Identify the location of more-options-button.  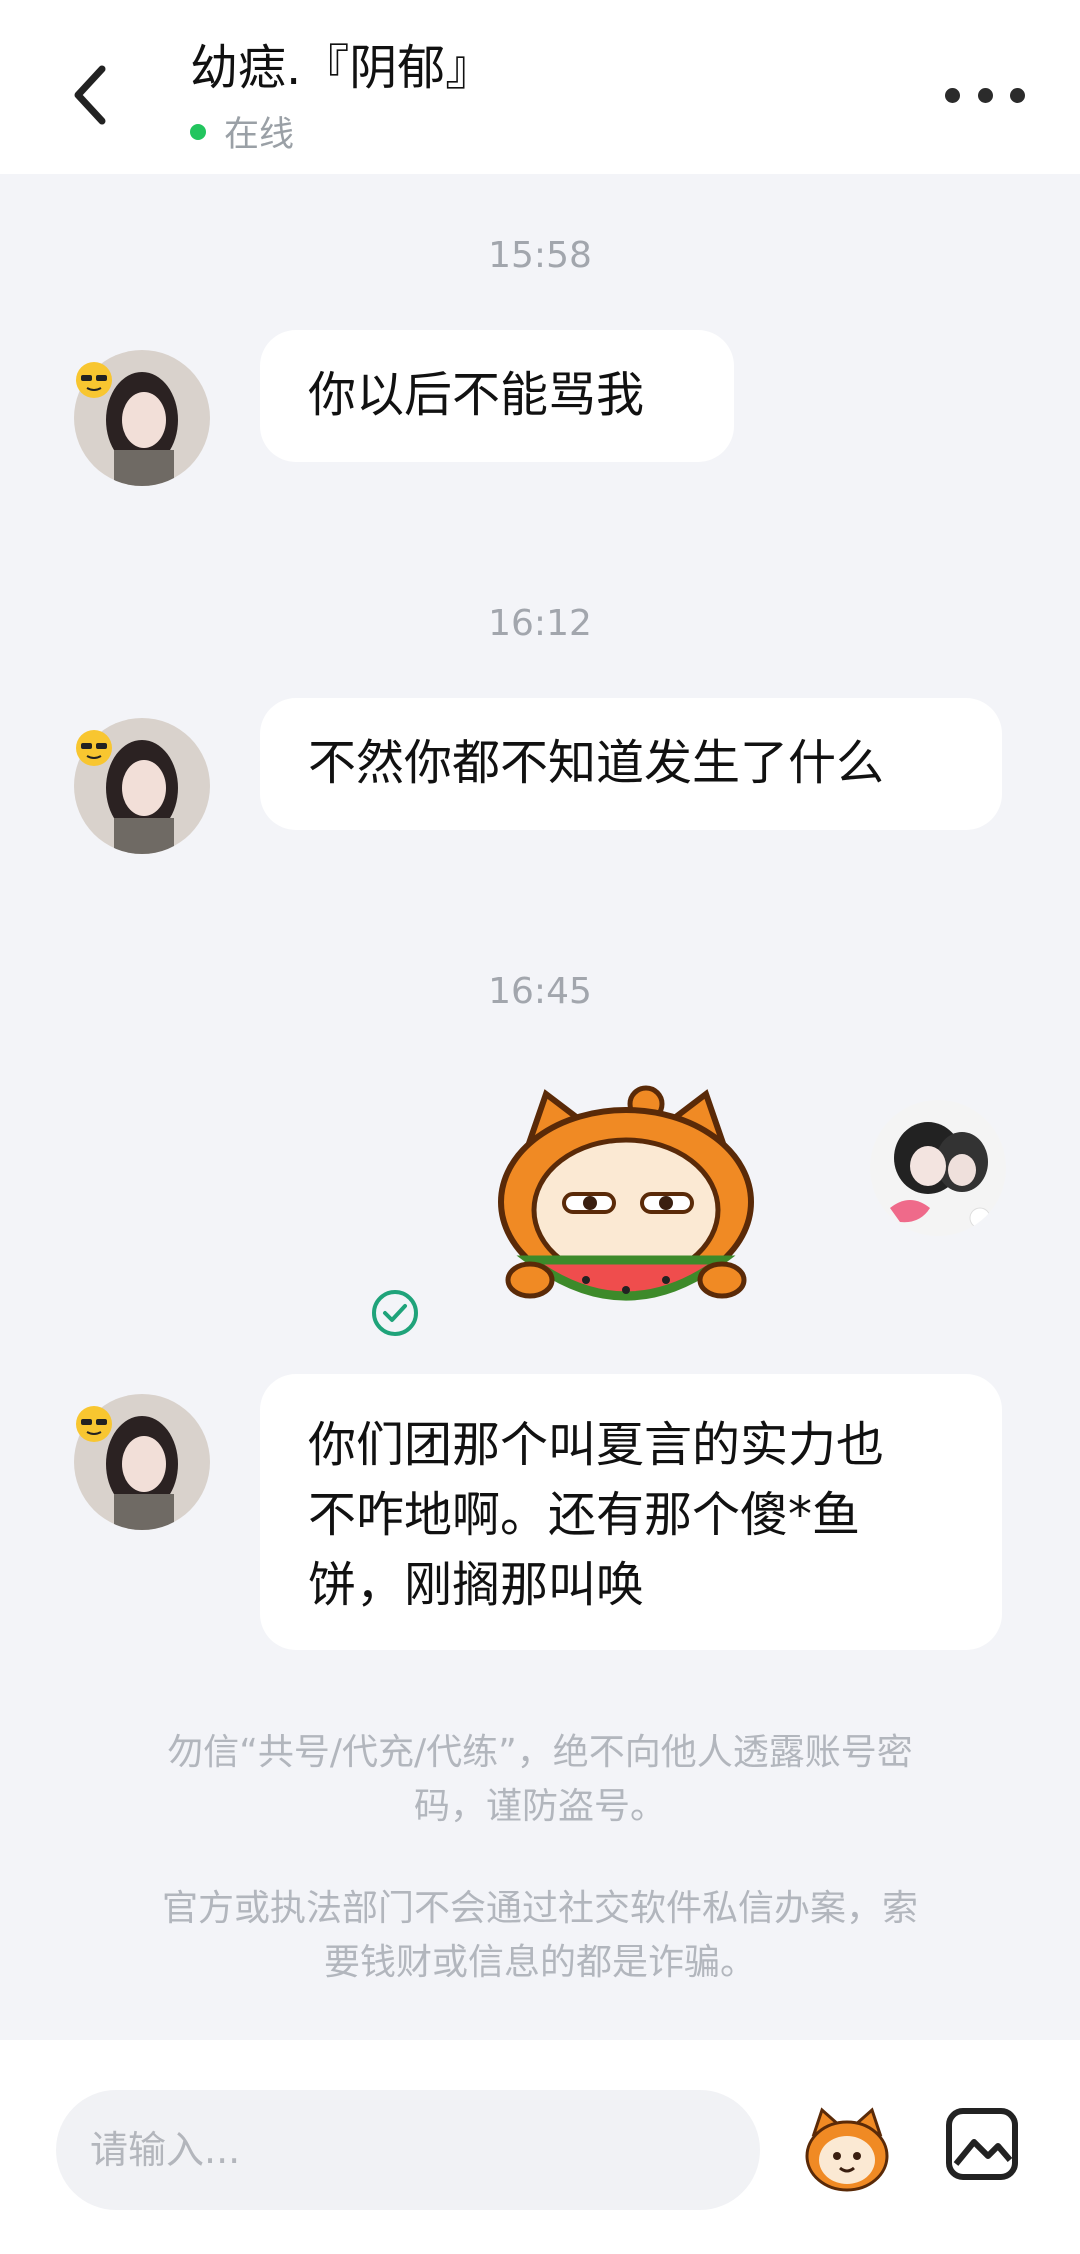
(985, 95).